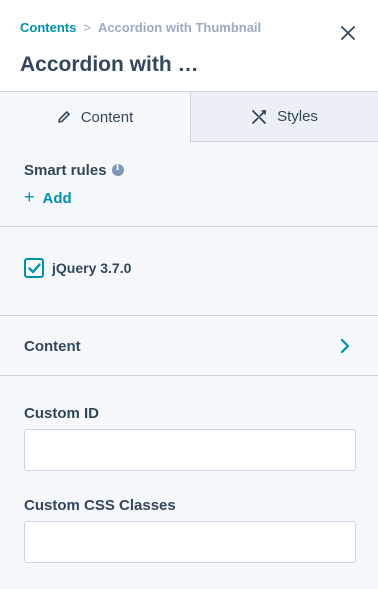  Describe the element at coordinates (92, 268) in the screenshot. I see `jquery-label: jQuery 3.7.0` at that location.